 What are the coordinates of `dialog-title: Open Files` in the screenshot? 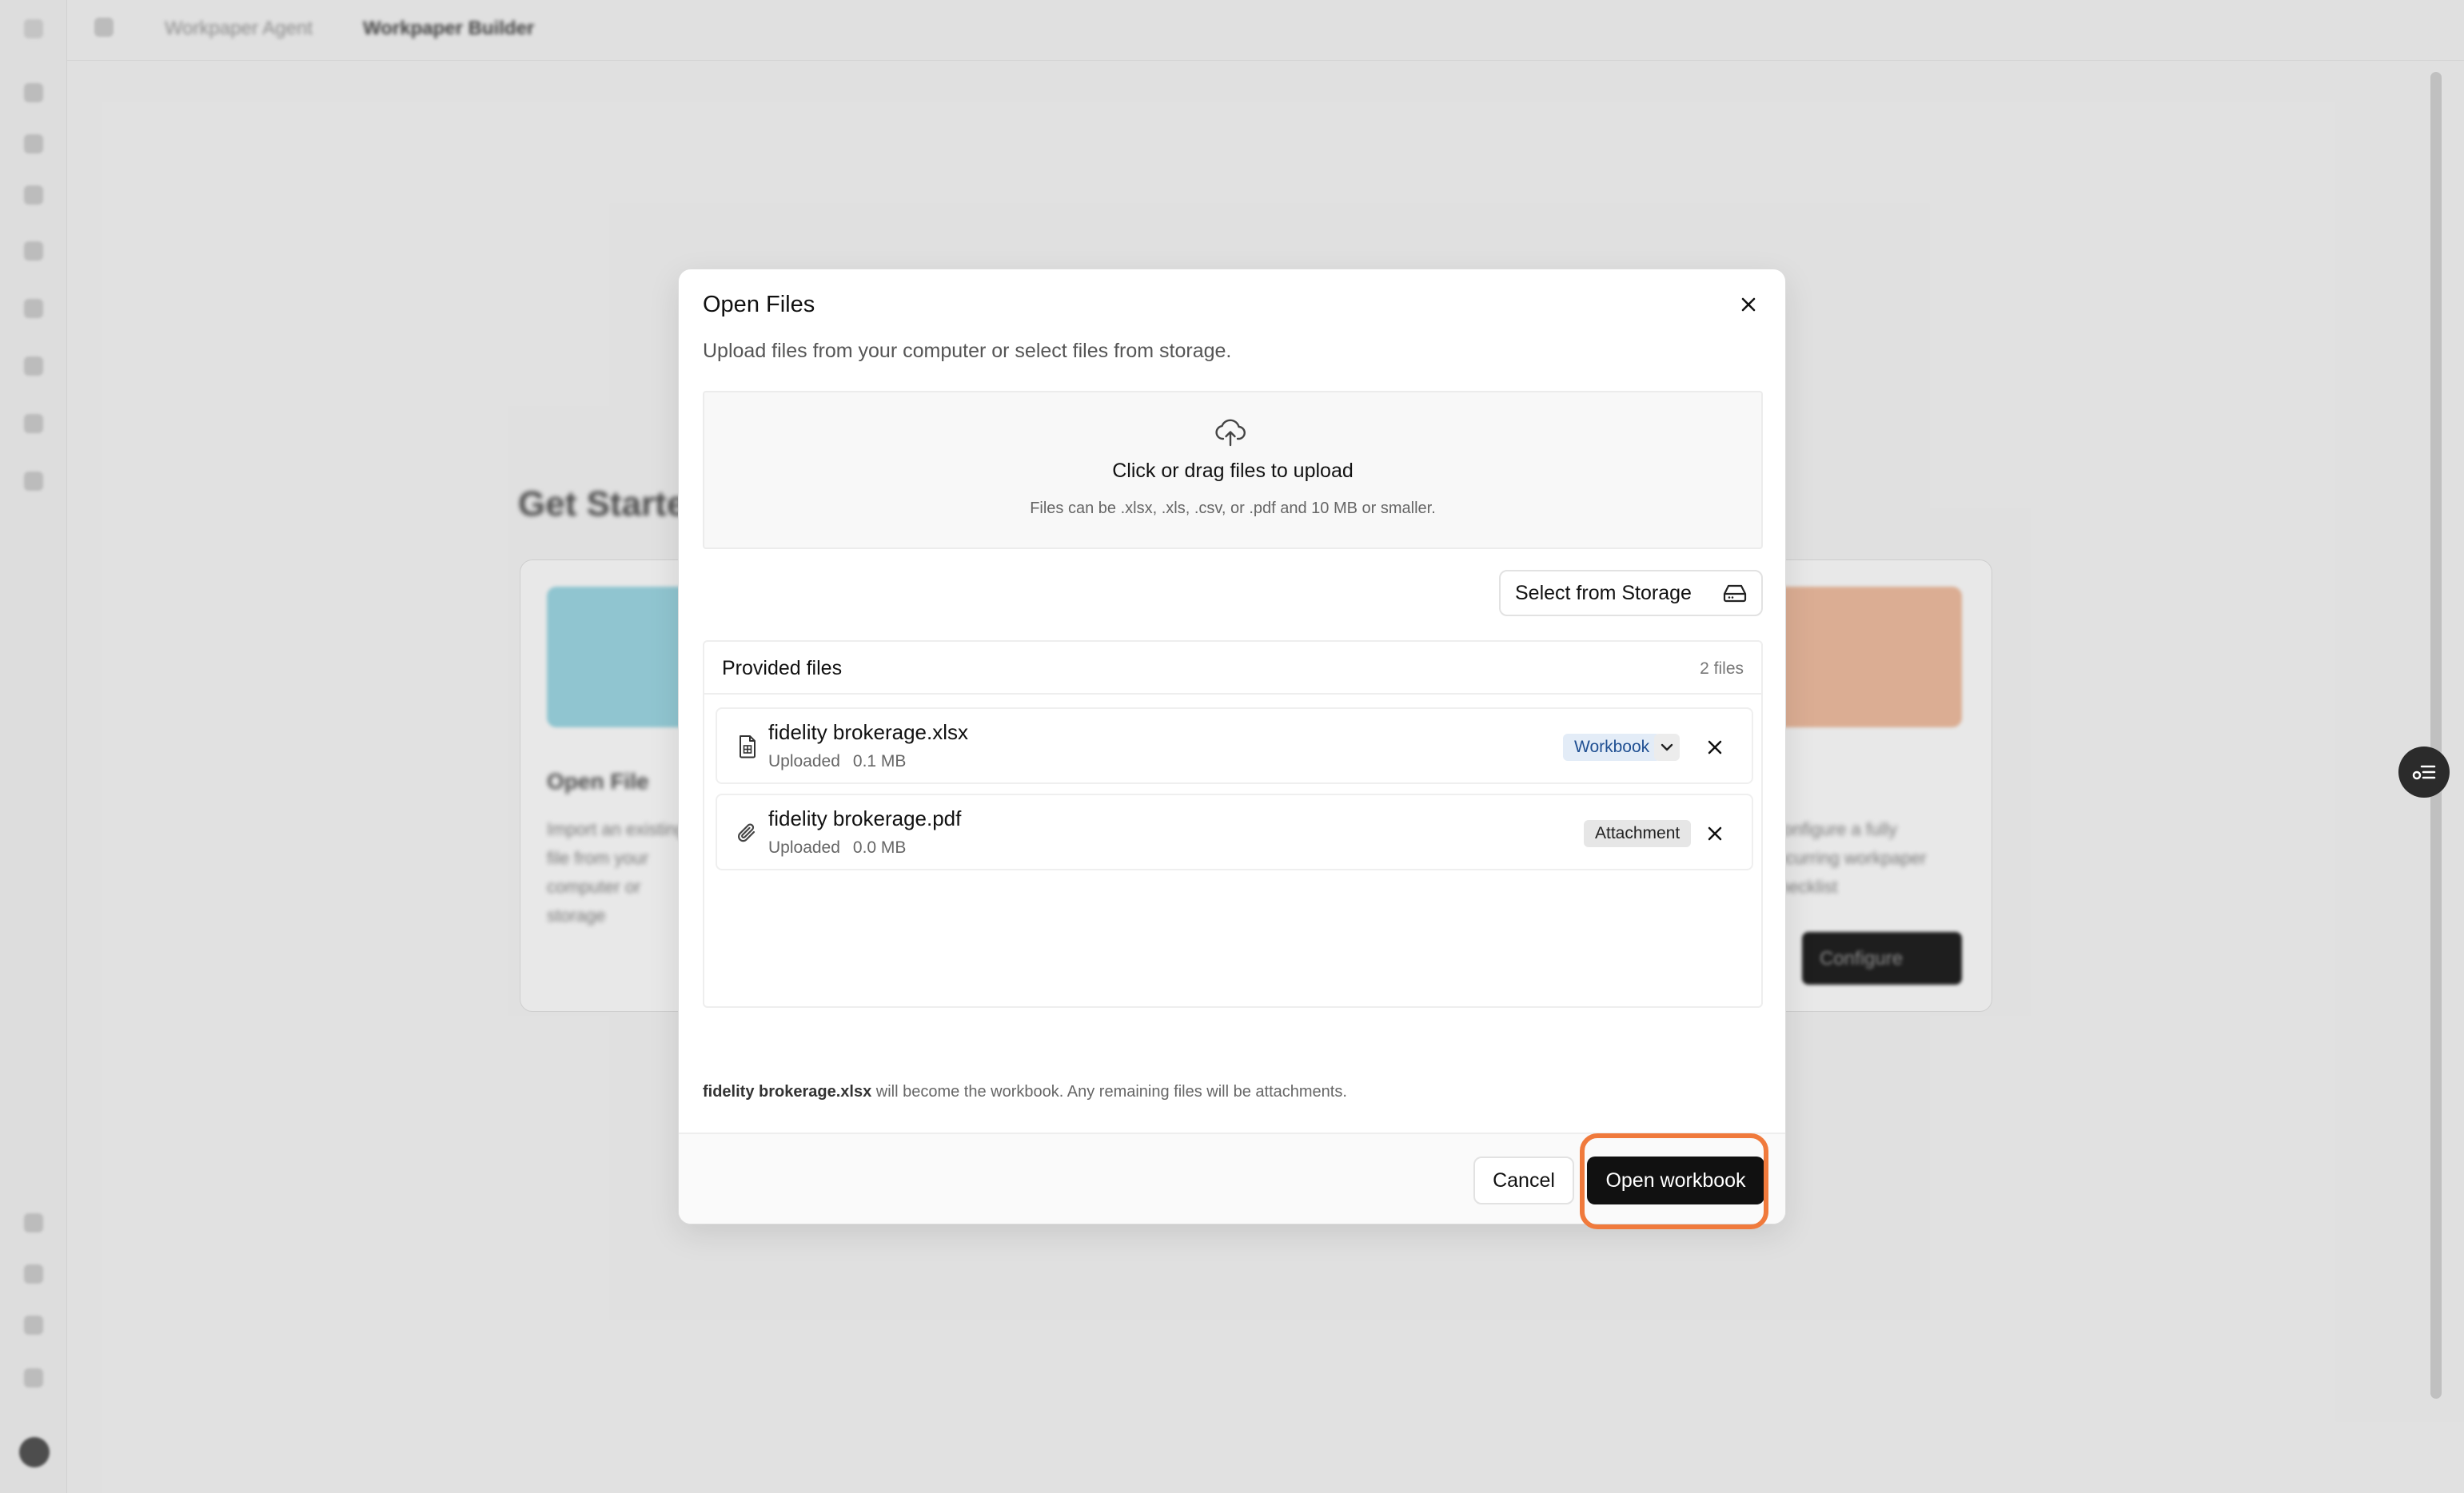 It's located at (759, 304).